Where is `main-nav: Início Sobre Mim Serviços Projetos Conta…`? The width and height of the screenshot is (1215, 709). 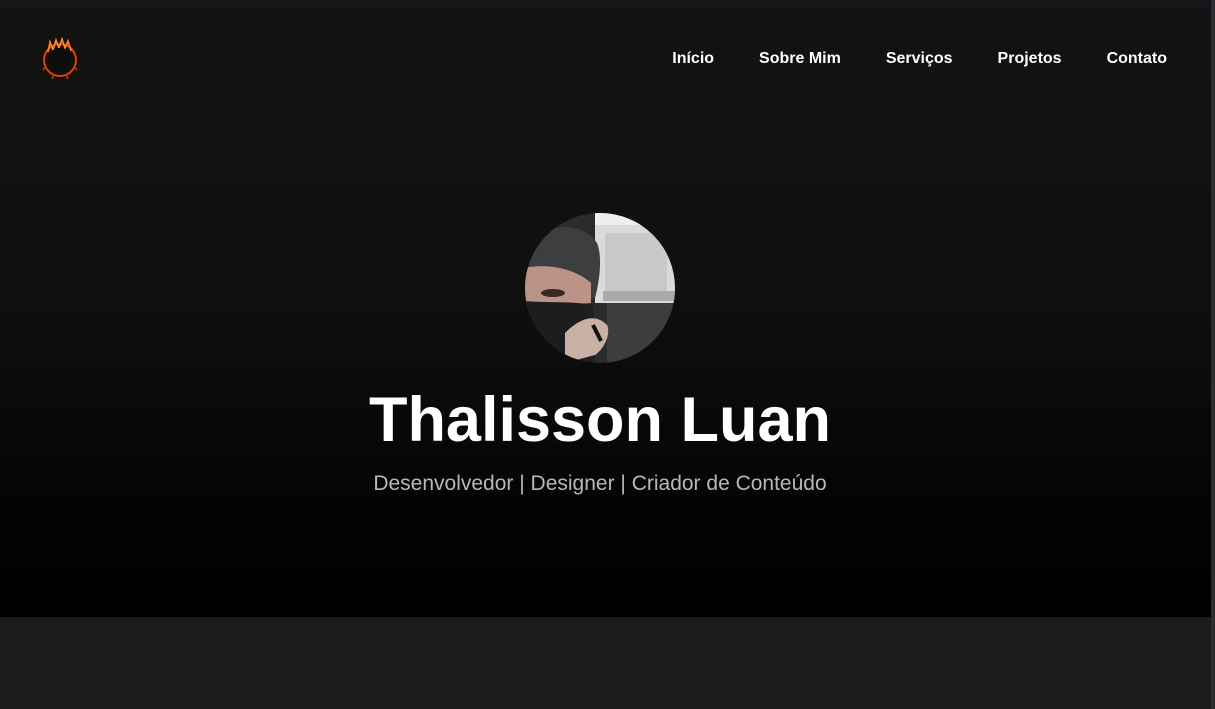
main-nav: Início Sobre Mim Serviços Projetos Conta… is located at coordinates (897, 59).